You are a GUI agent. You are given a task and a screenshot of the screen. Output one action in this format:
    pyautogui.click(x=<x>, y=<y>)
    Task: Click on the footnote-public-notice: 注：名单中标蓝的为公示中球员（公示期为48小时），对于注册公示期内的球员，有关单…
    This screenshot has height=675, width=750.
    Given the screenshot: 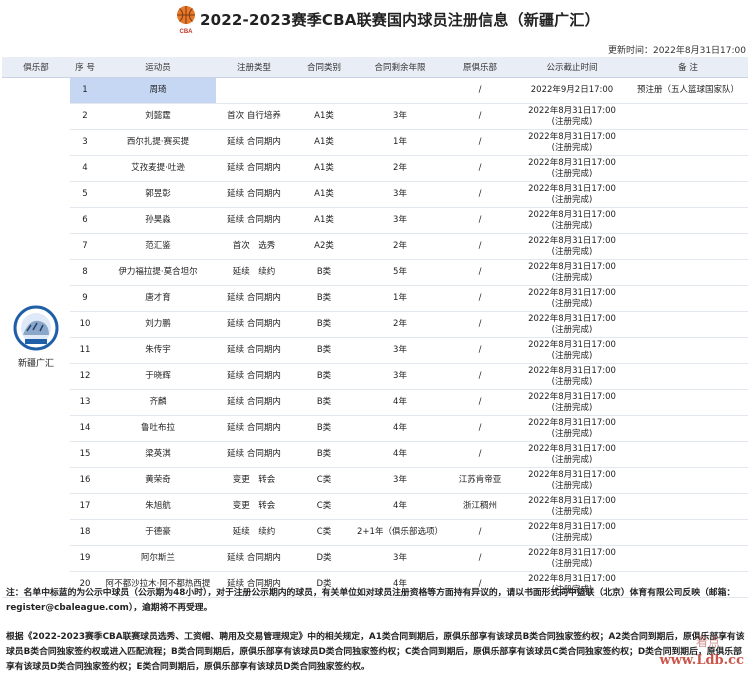 What is the action you would take?
    pyautogui.click(x=371, y=600)
    